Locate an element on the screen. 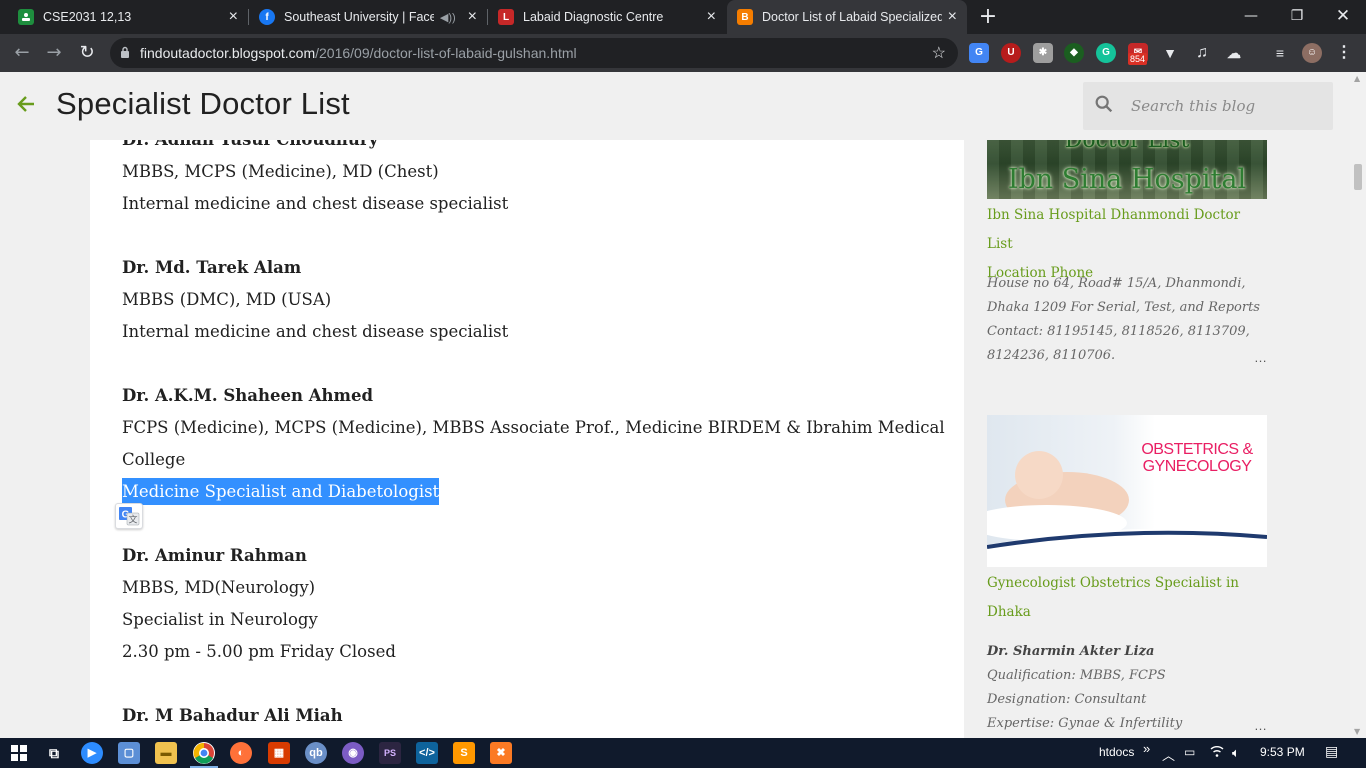 This screenshot has height=768, width=1366. chat-app-icon: ◉ is located at coordinates (353, 753).